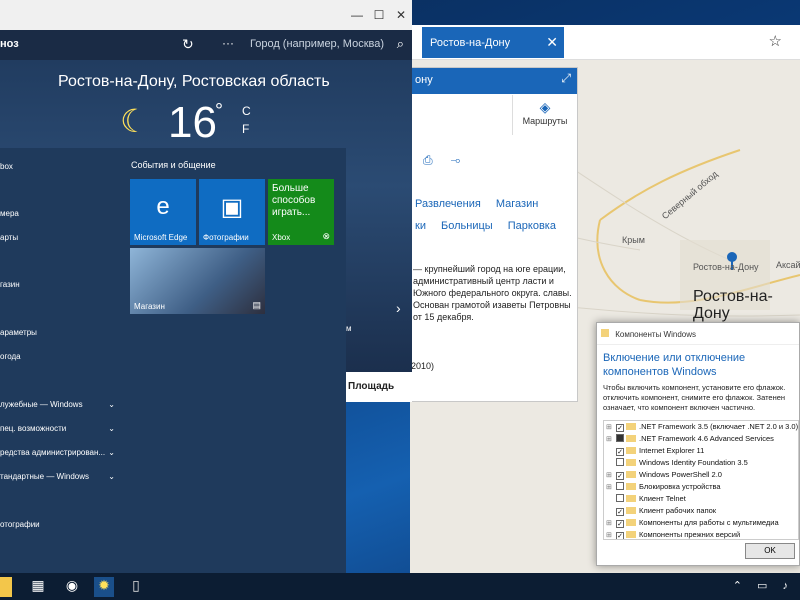 The image size is (800, 600). I want to click on ok-button: OK, so click(770, 551).